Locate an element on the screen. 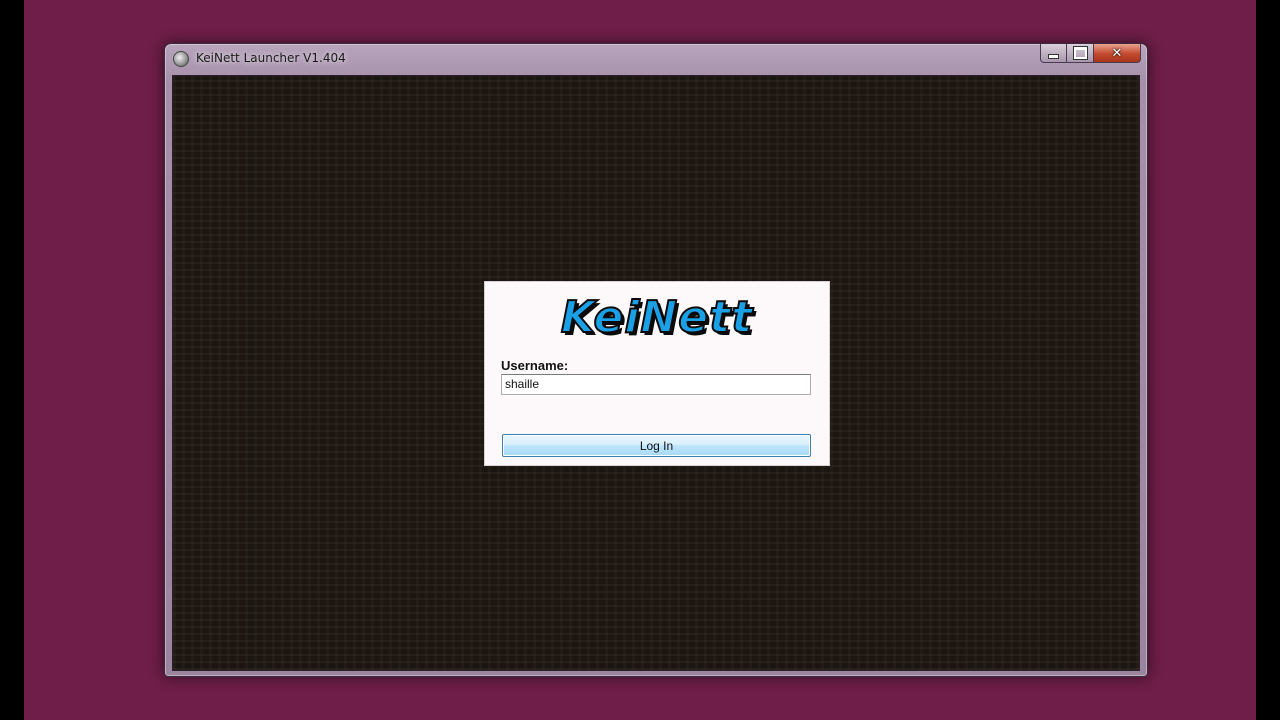 This screenshot has width=1280, height=720. keinett-logo: KeiNett is located at coordinates (657, 318).